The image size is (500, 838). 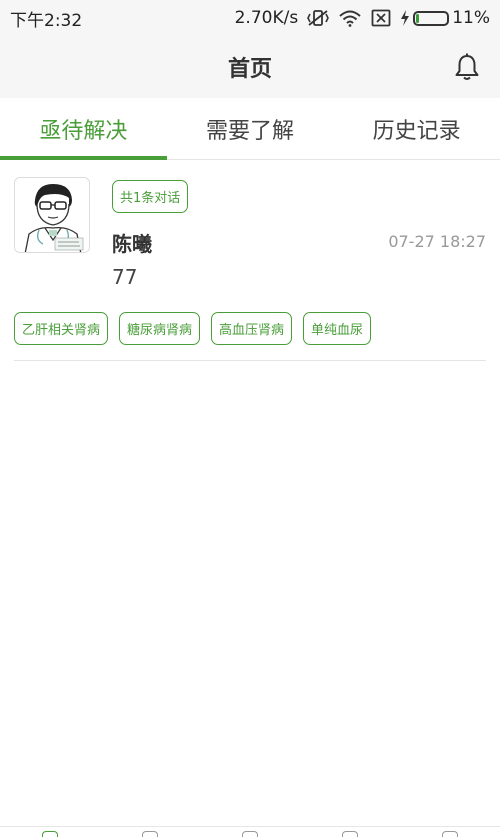 I want to click on charging-icon, so click(x=405, y=18).